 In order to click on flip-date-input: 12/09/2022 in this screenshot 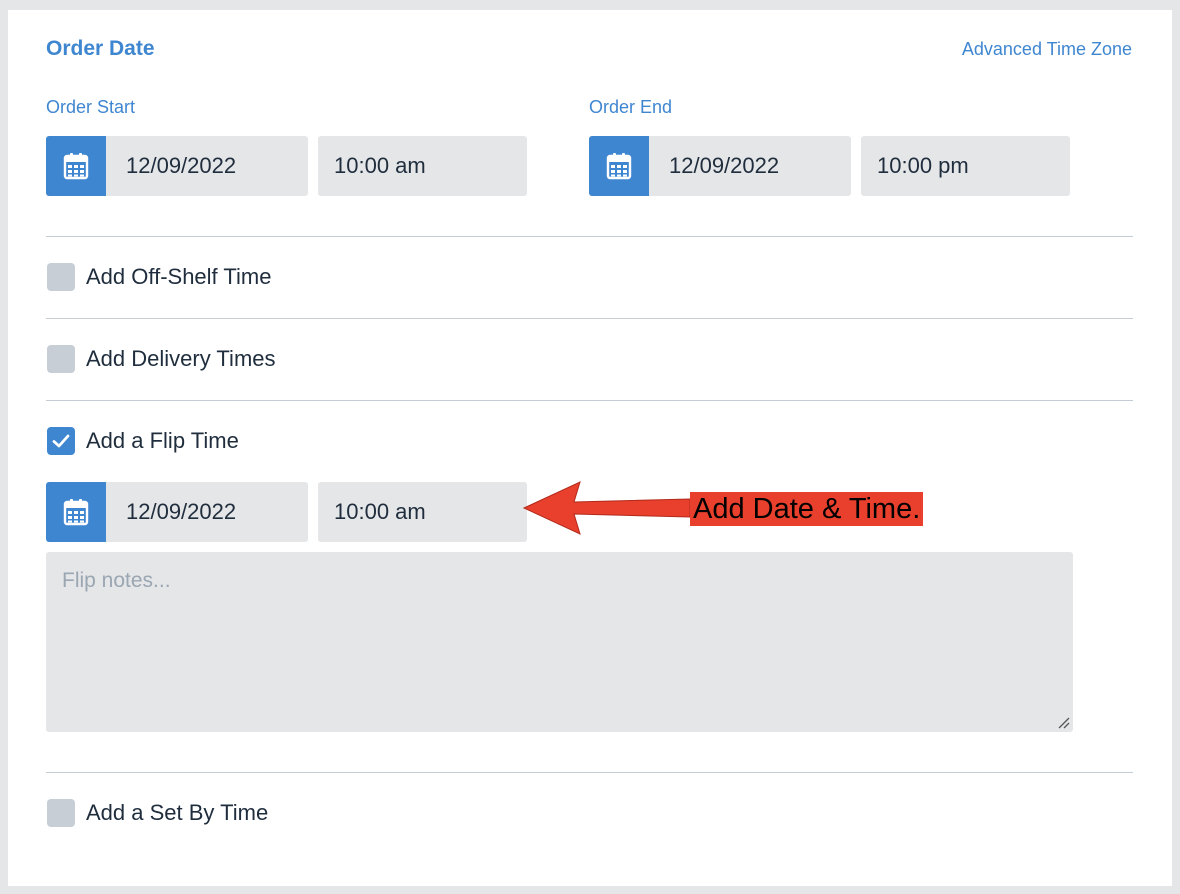, I will do `click(207, 512)`.